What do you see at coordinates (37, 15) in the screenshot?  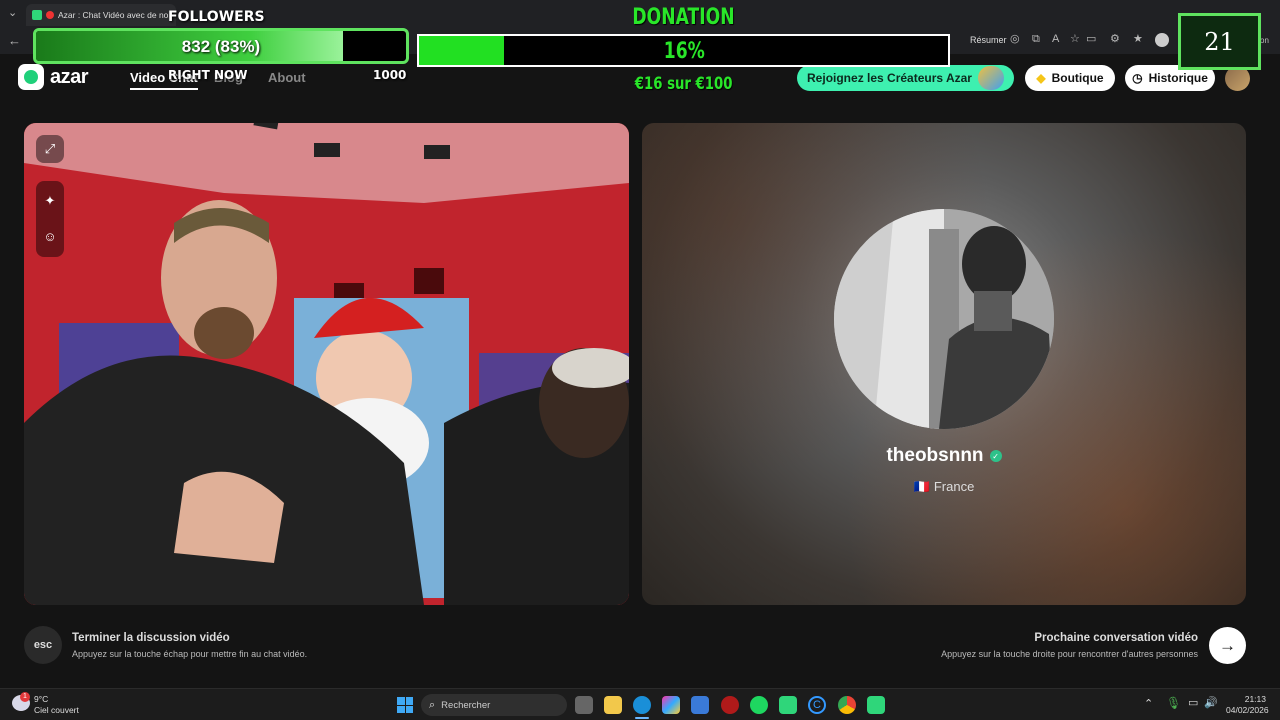 I see `tab-favicon-icon` at bounding box center [37, 15].